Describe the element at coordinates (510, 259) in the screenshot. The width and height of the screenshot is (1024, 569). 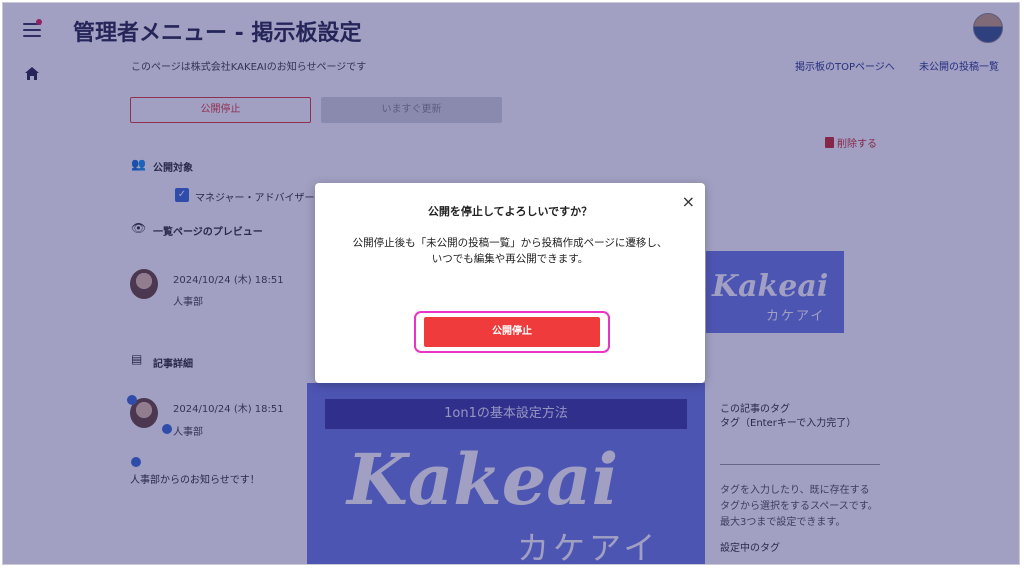
I see `dialog-message-line: いつでも編集や再公開できます。` at that location.